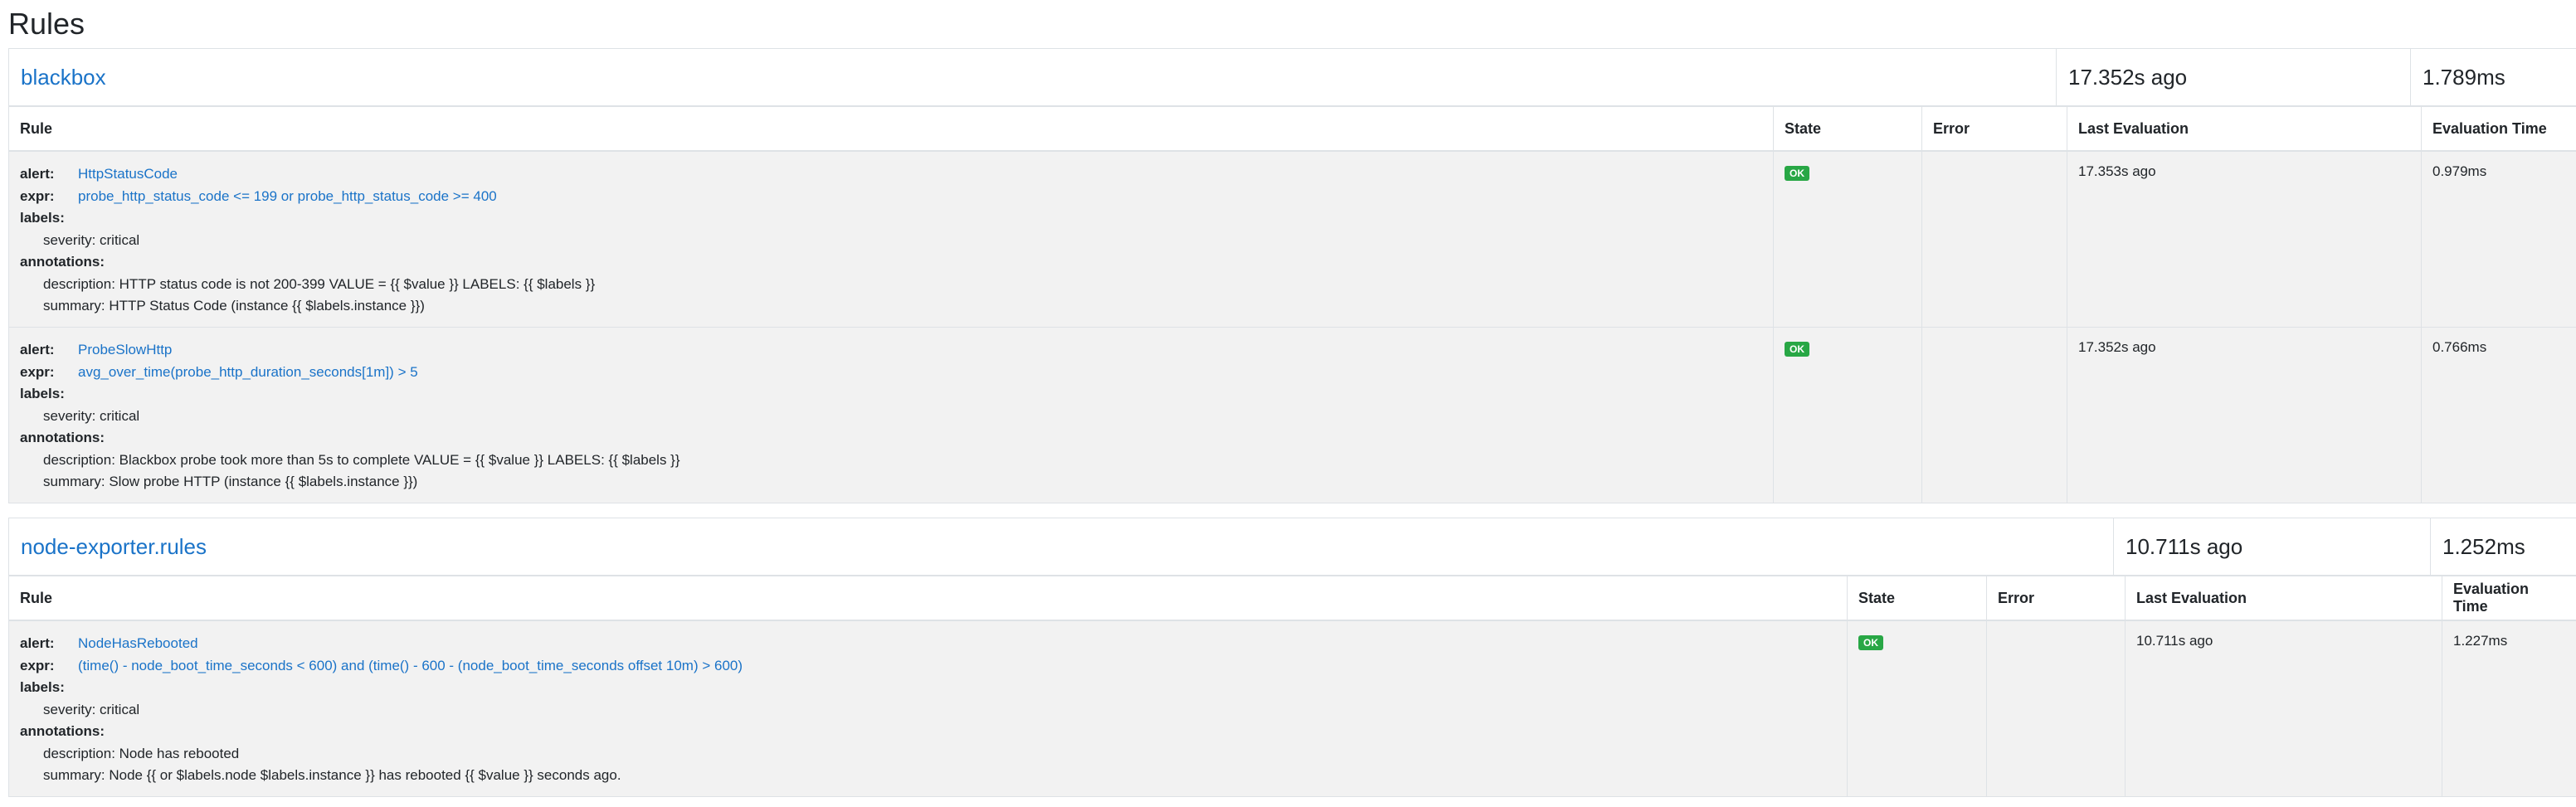  Describe the element at coordinates (125, 349) in the screenshot. I see `alert-name-link: ProbeSlowHttp` at that location.